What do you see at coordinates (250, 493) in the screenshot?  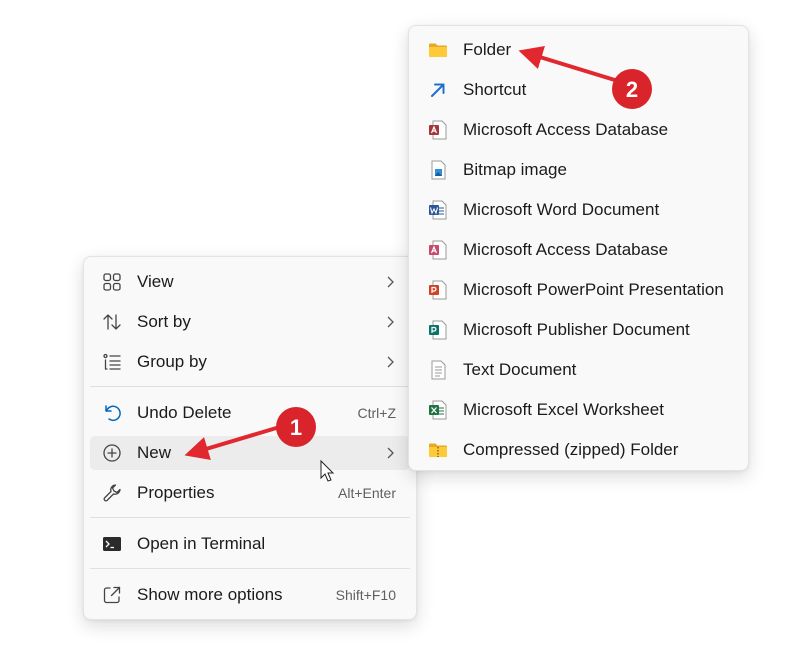 I see `menu-item-properties: Properties Alt+Enter` at bounding box center [250, 493].